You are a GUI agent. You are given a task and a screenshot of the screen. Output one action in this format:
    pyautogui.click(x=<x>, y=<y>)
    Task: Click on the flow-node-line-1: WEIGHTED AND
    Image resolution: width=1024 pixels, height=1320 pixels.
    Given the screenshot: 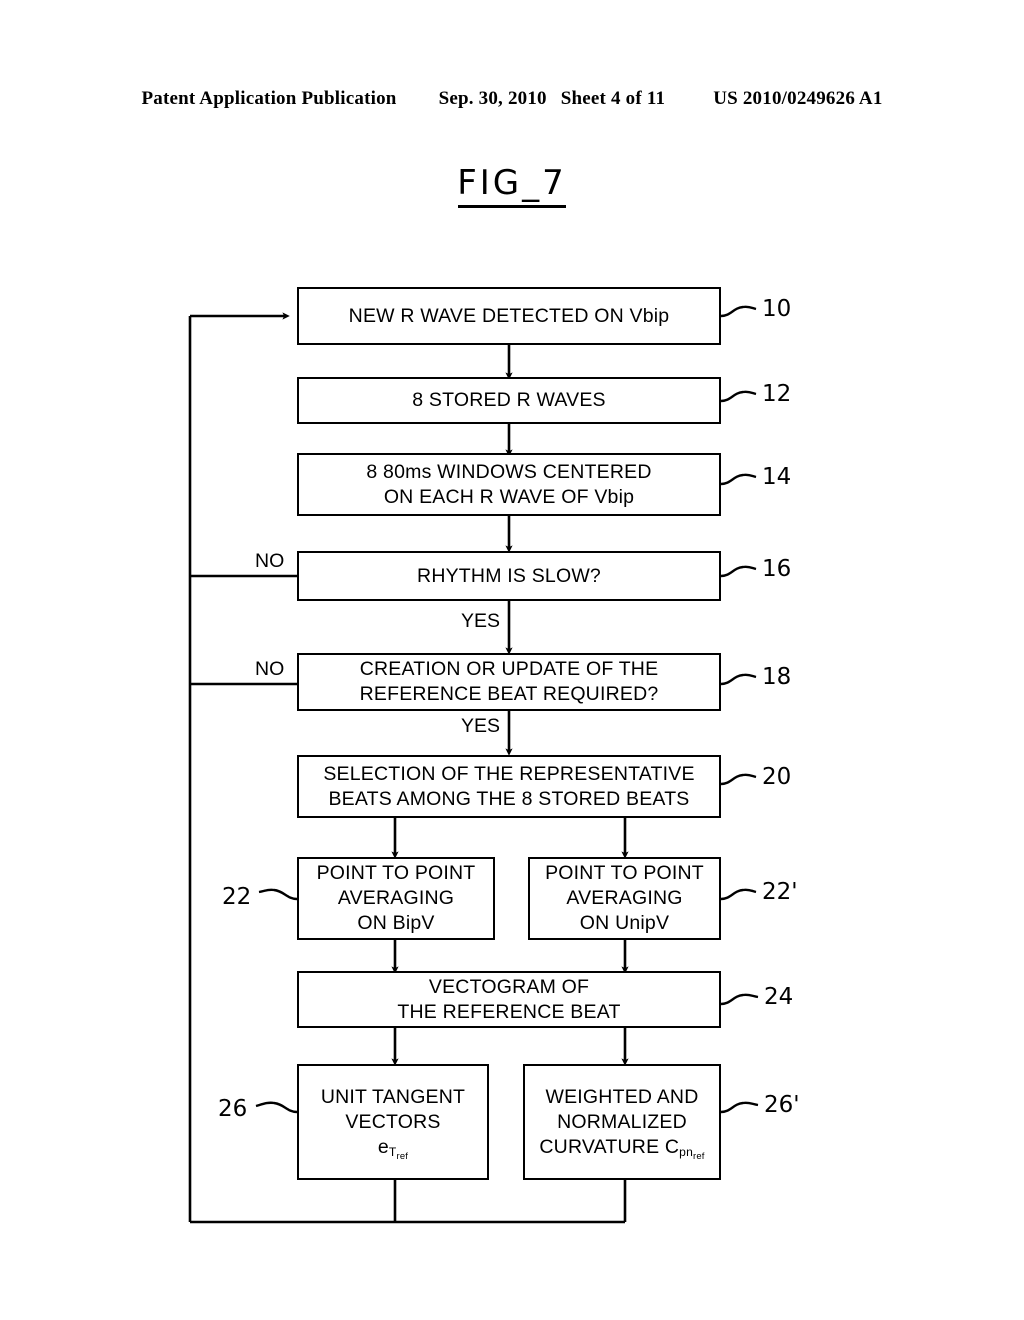 What is the action you would take?
    pyautogui.click(x=622, y=1096)
    